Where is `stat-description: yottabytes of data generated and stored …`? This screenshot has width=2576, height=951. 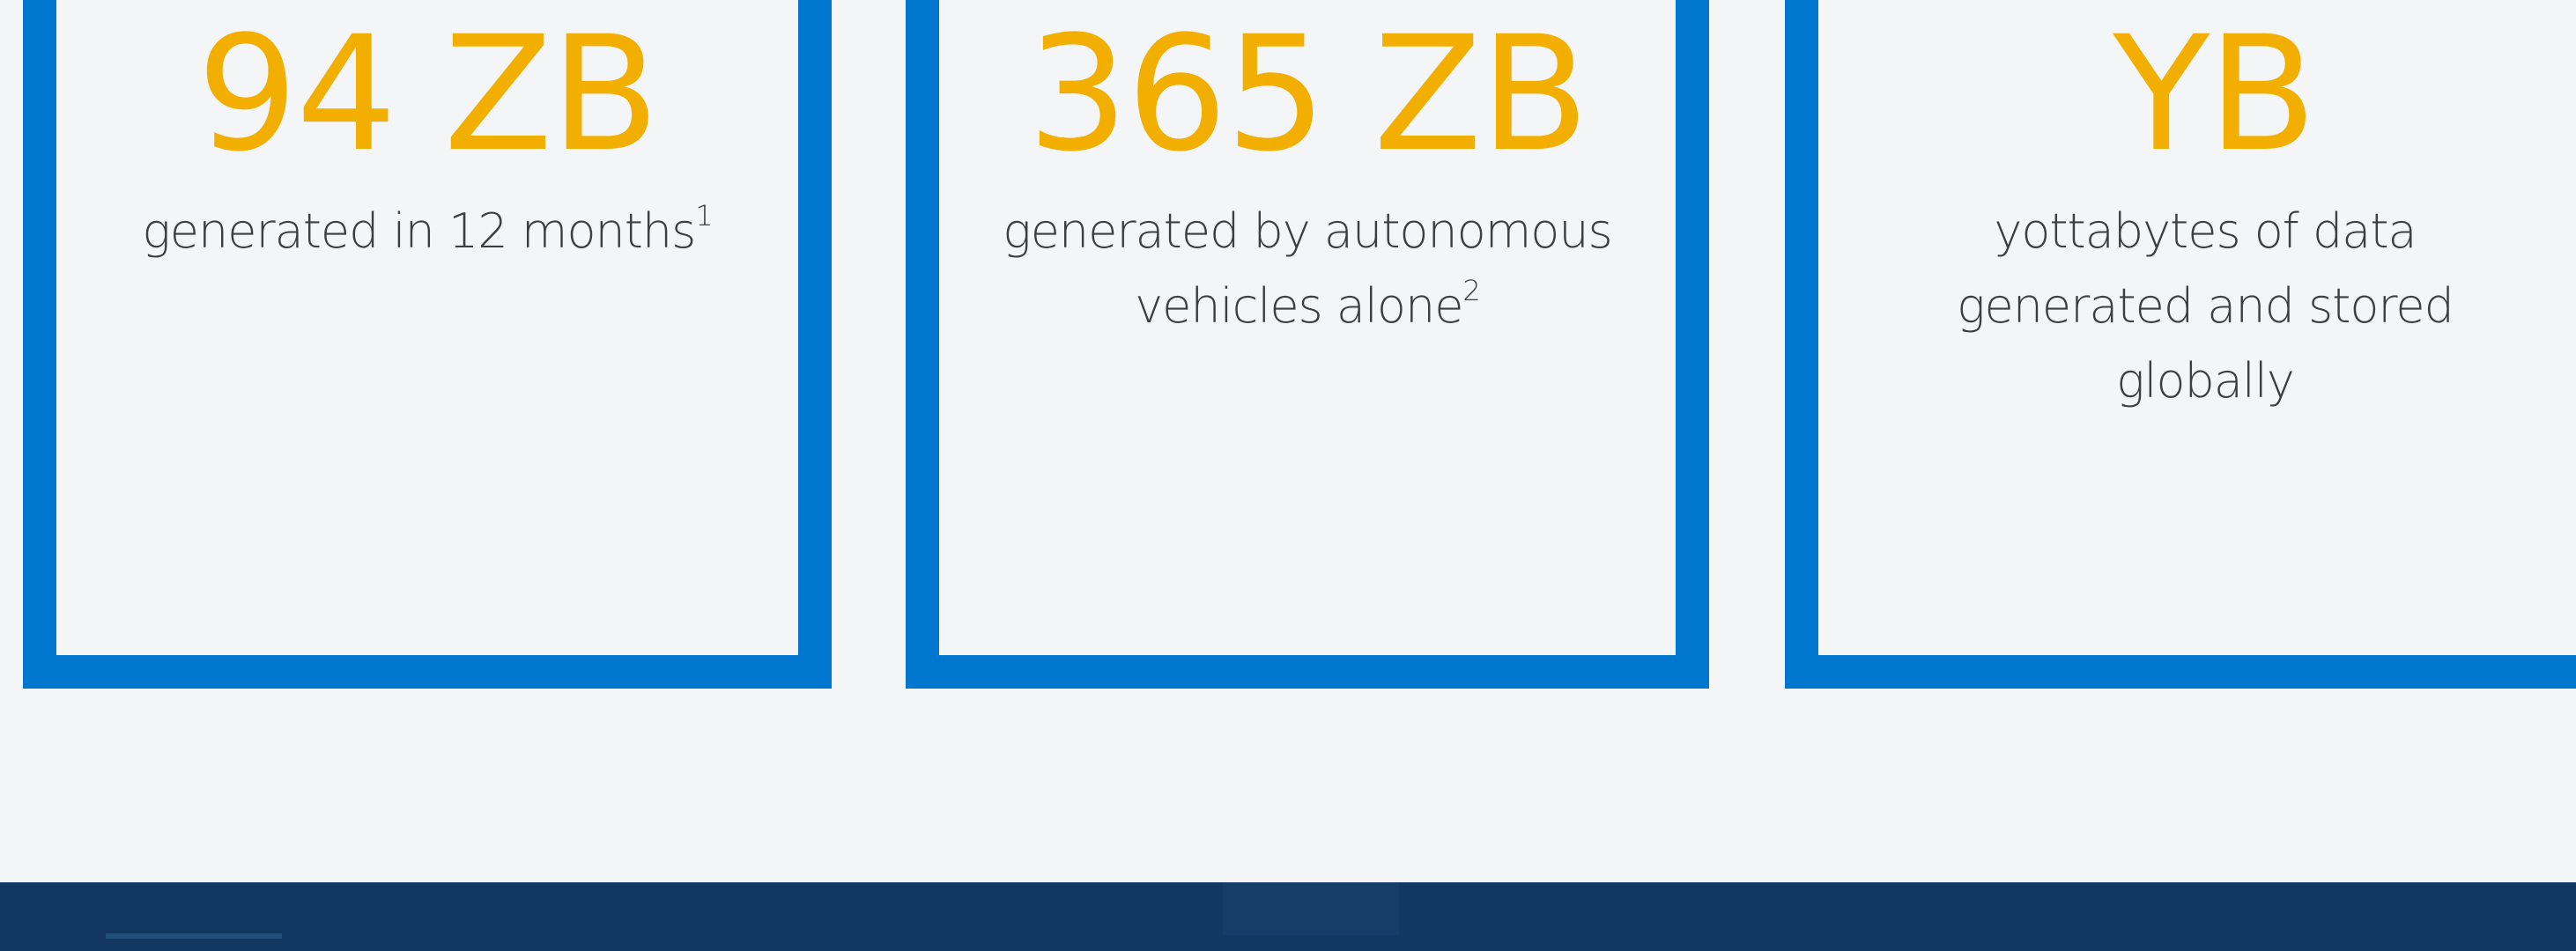
stat-description: yottabytes of data generated and stored … is located at coordinates (2215, 306).